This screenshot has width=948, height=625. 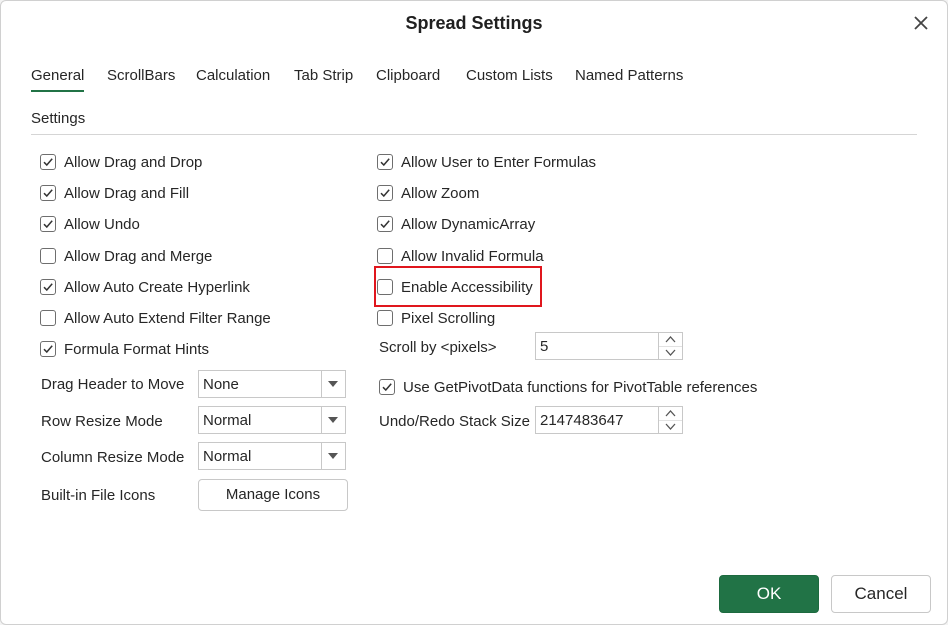 What do you see at coordinates (468, 224) in the screenshot?
I see `checkbox-label: Allow DynamicArray` at bounding box center [468, 224].